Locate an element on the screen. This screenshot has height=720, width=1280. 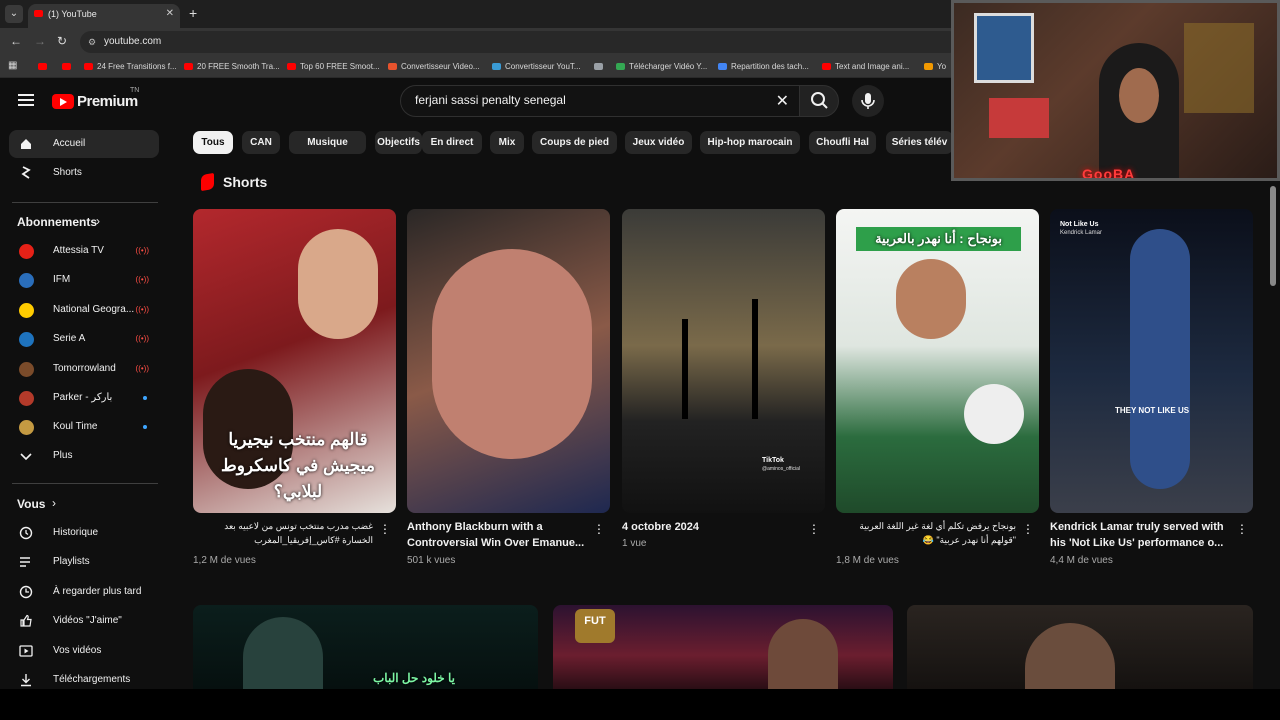
menu-icon is located at coordinates (26, 100).